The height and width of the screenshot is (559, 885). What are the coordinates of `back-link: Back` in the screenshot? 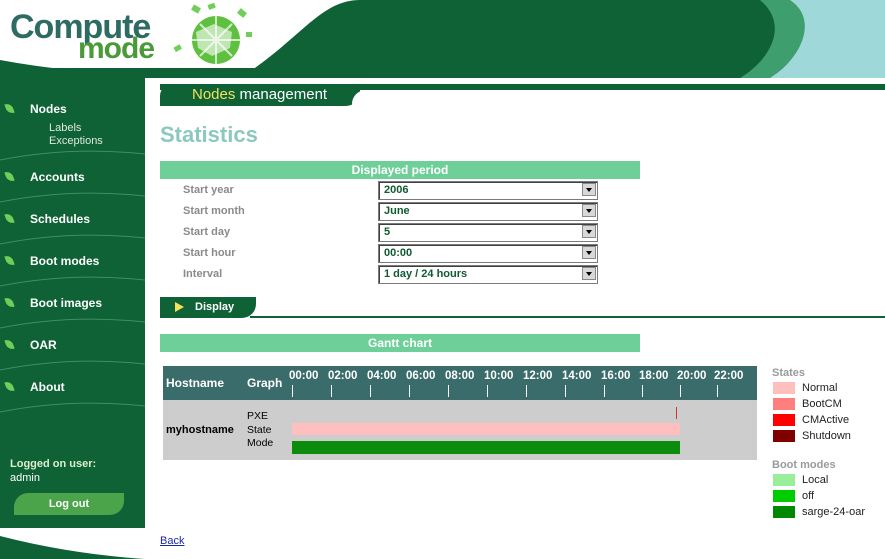 It's located at (172, 541).